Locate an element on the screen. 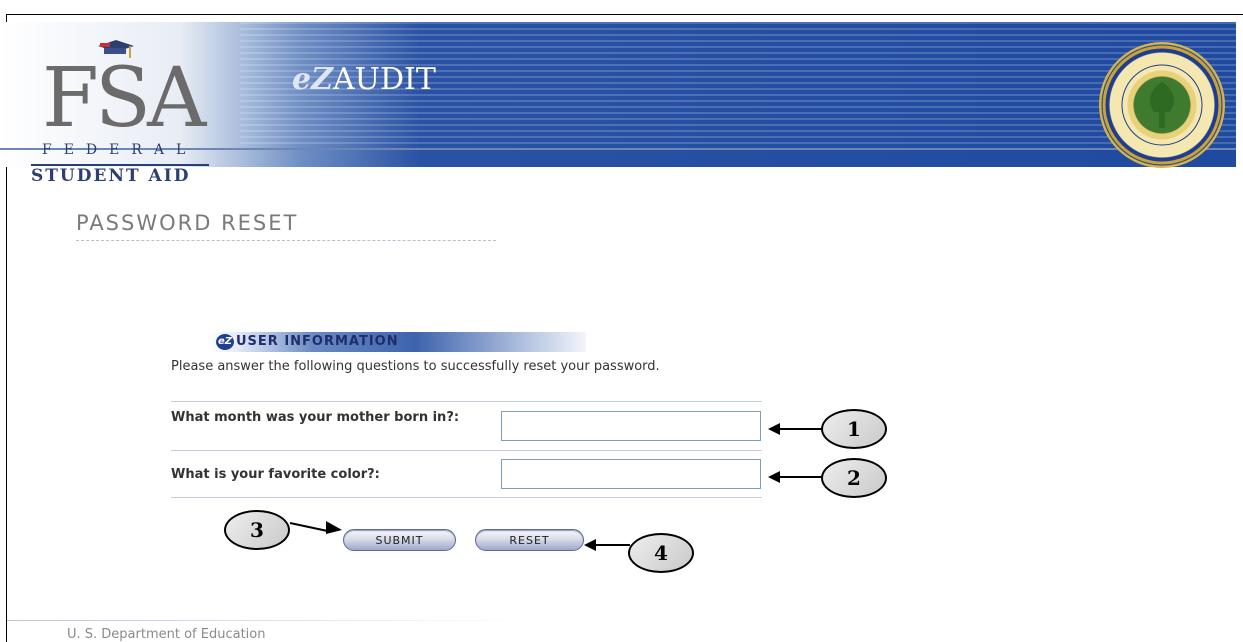 Image resolution: width=1243 pixels, height=642 pixels. callout-4: 4 is located at coordinates (661, 553).